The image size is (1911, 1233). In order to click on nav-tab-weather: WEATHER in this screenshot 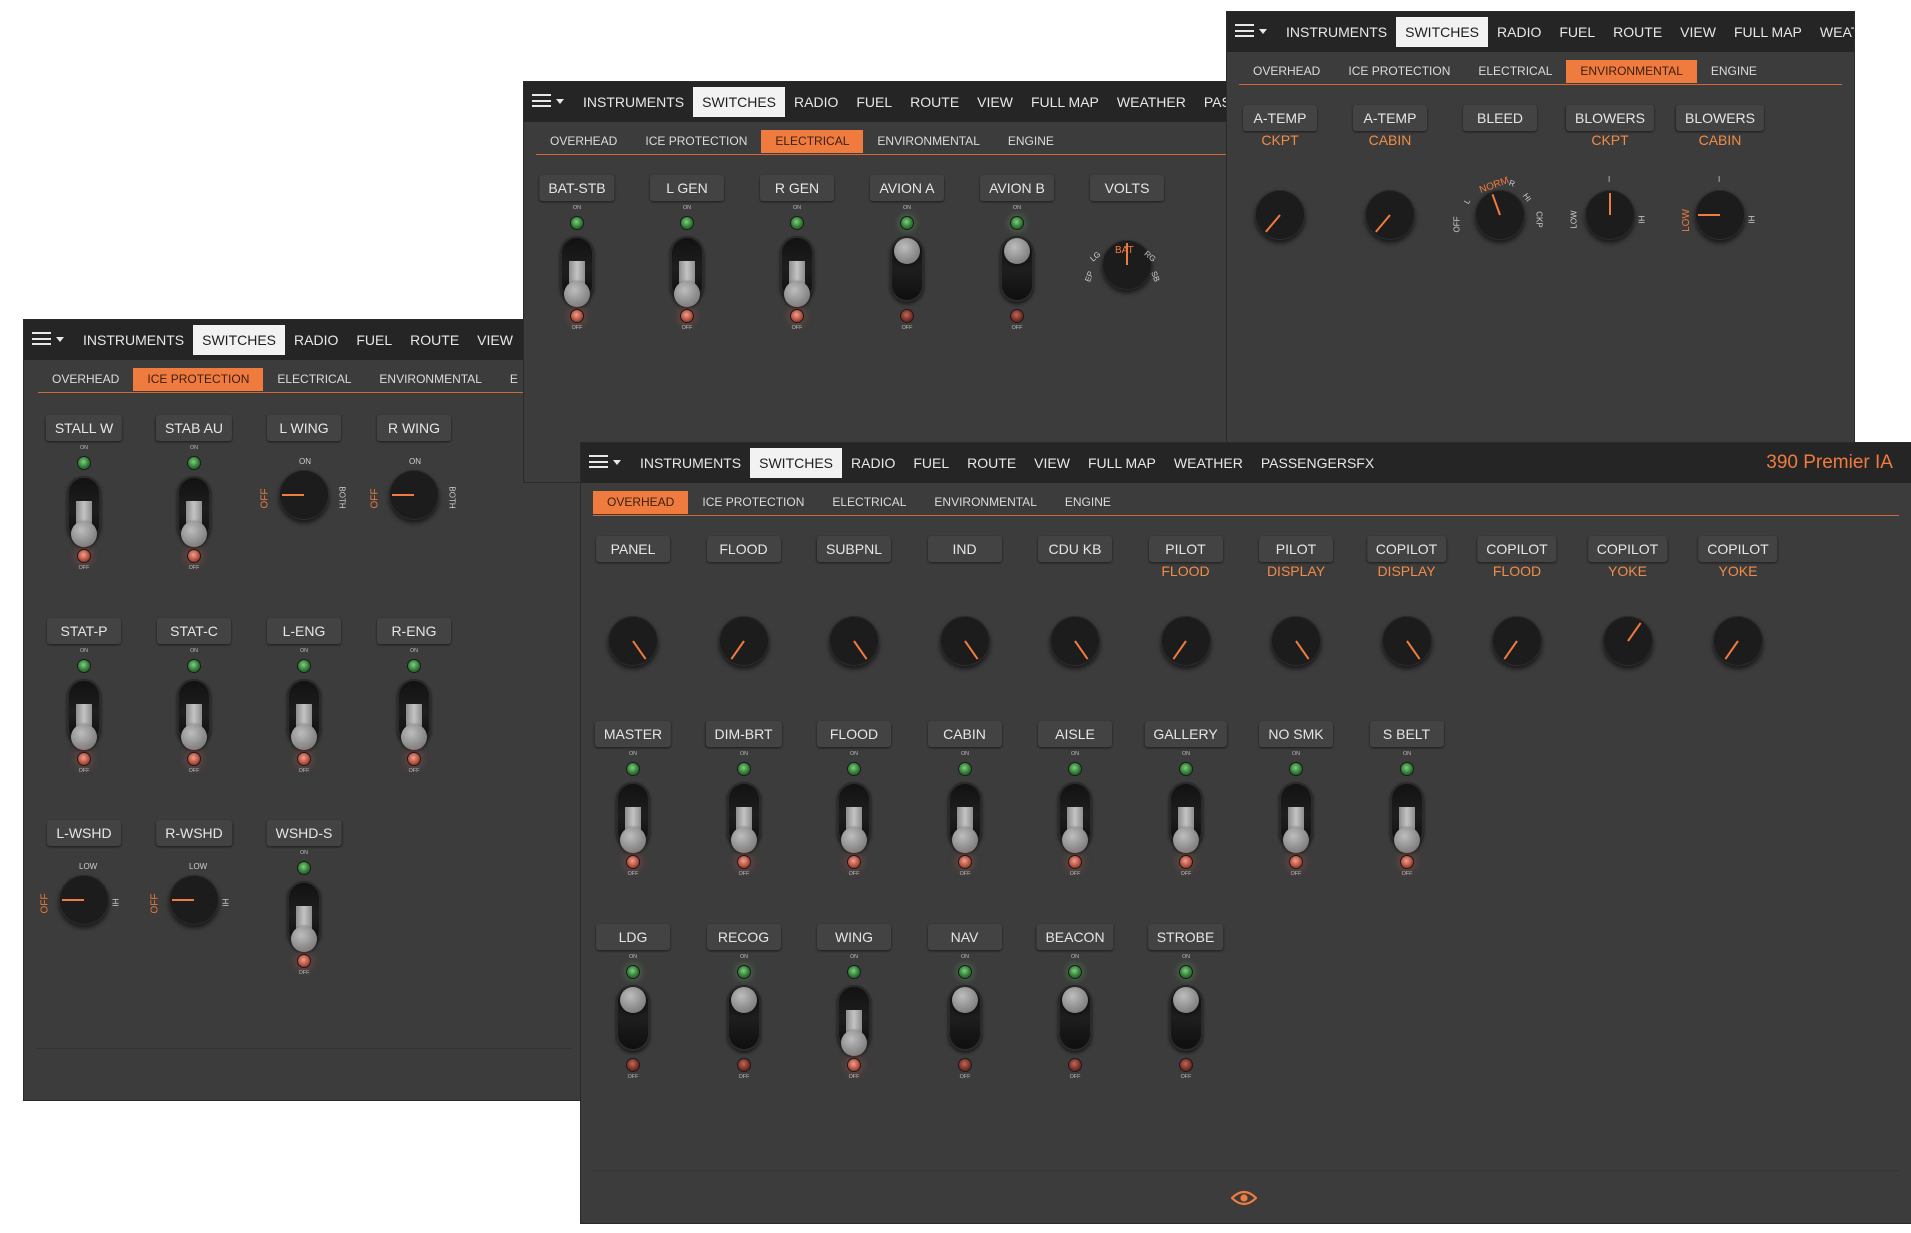, I will do `click(1208, 463)`.